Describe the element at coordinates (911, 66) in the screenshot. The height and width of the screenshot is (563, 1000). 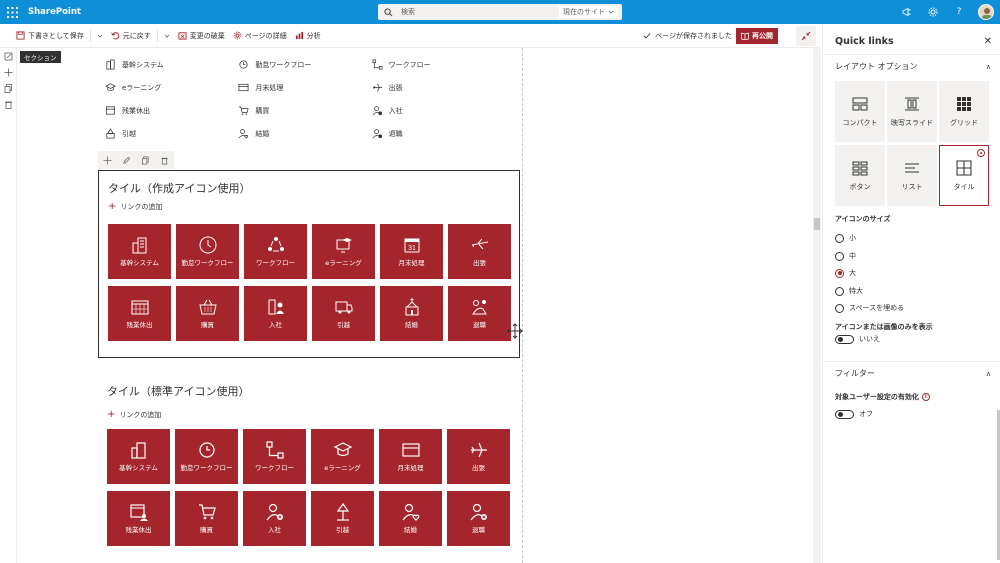
I see `layout-options-header: レイアウト オプション ∧` at that location.